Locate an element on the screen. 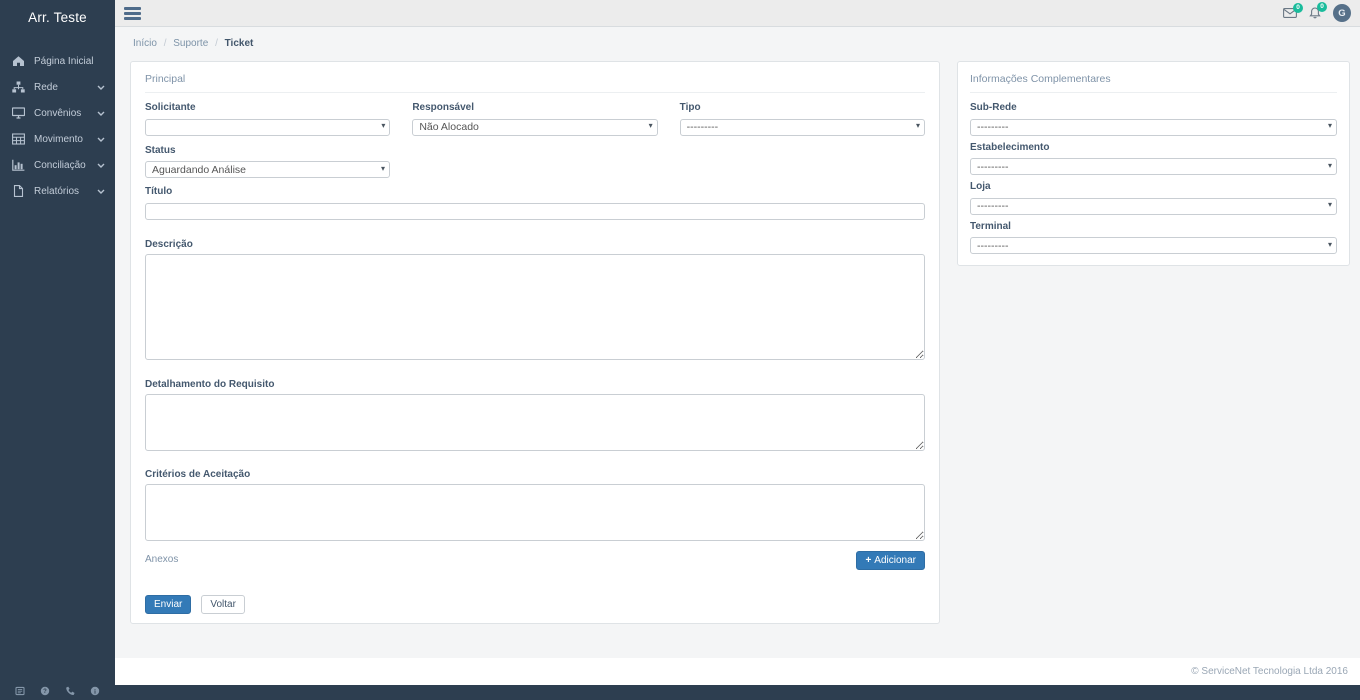 The width and height of the screenshot is (1360, 700). messages-badge: 0 is located at coordinates (1298, 8).